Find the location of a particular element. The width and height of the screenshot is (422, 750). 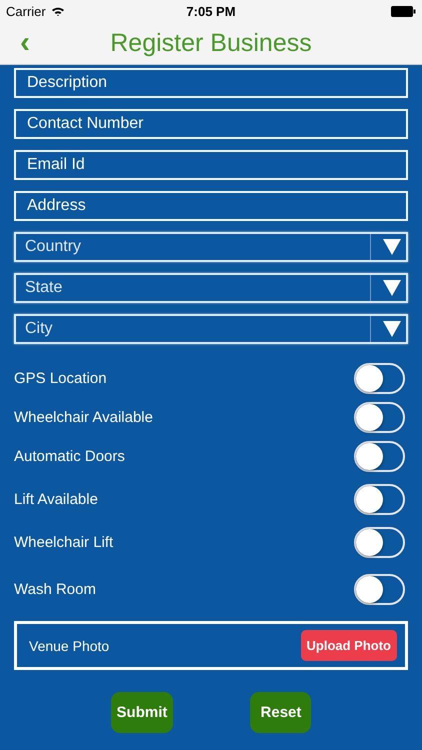

text-field: Email Id is located at coordinates (211, 165).